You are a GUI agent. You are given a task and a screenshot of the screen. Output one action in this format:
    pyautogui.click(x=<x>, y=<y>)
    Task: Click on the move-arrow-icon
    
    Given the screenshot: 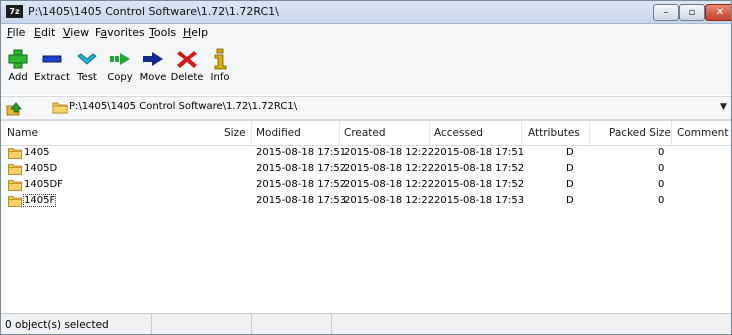 What is the action you would take?
    pyautogui.click(x=153, y=59)
    